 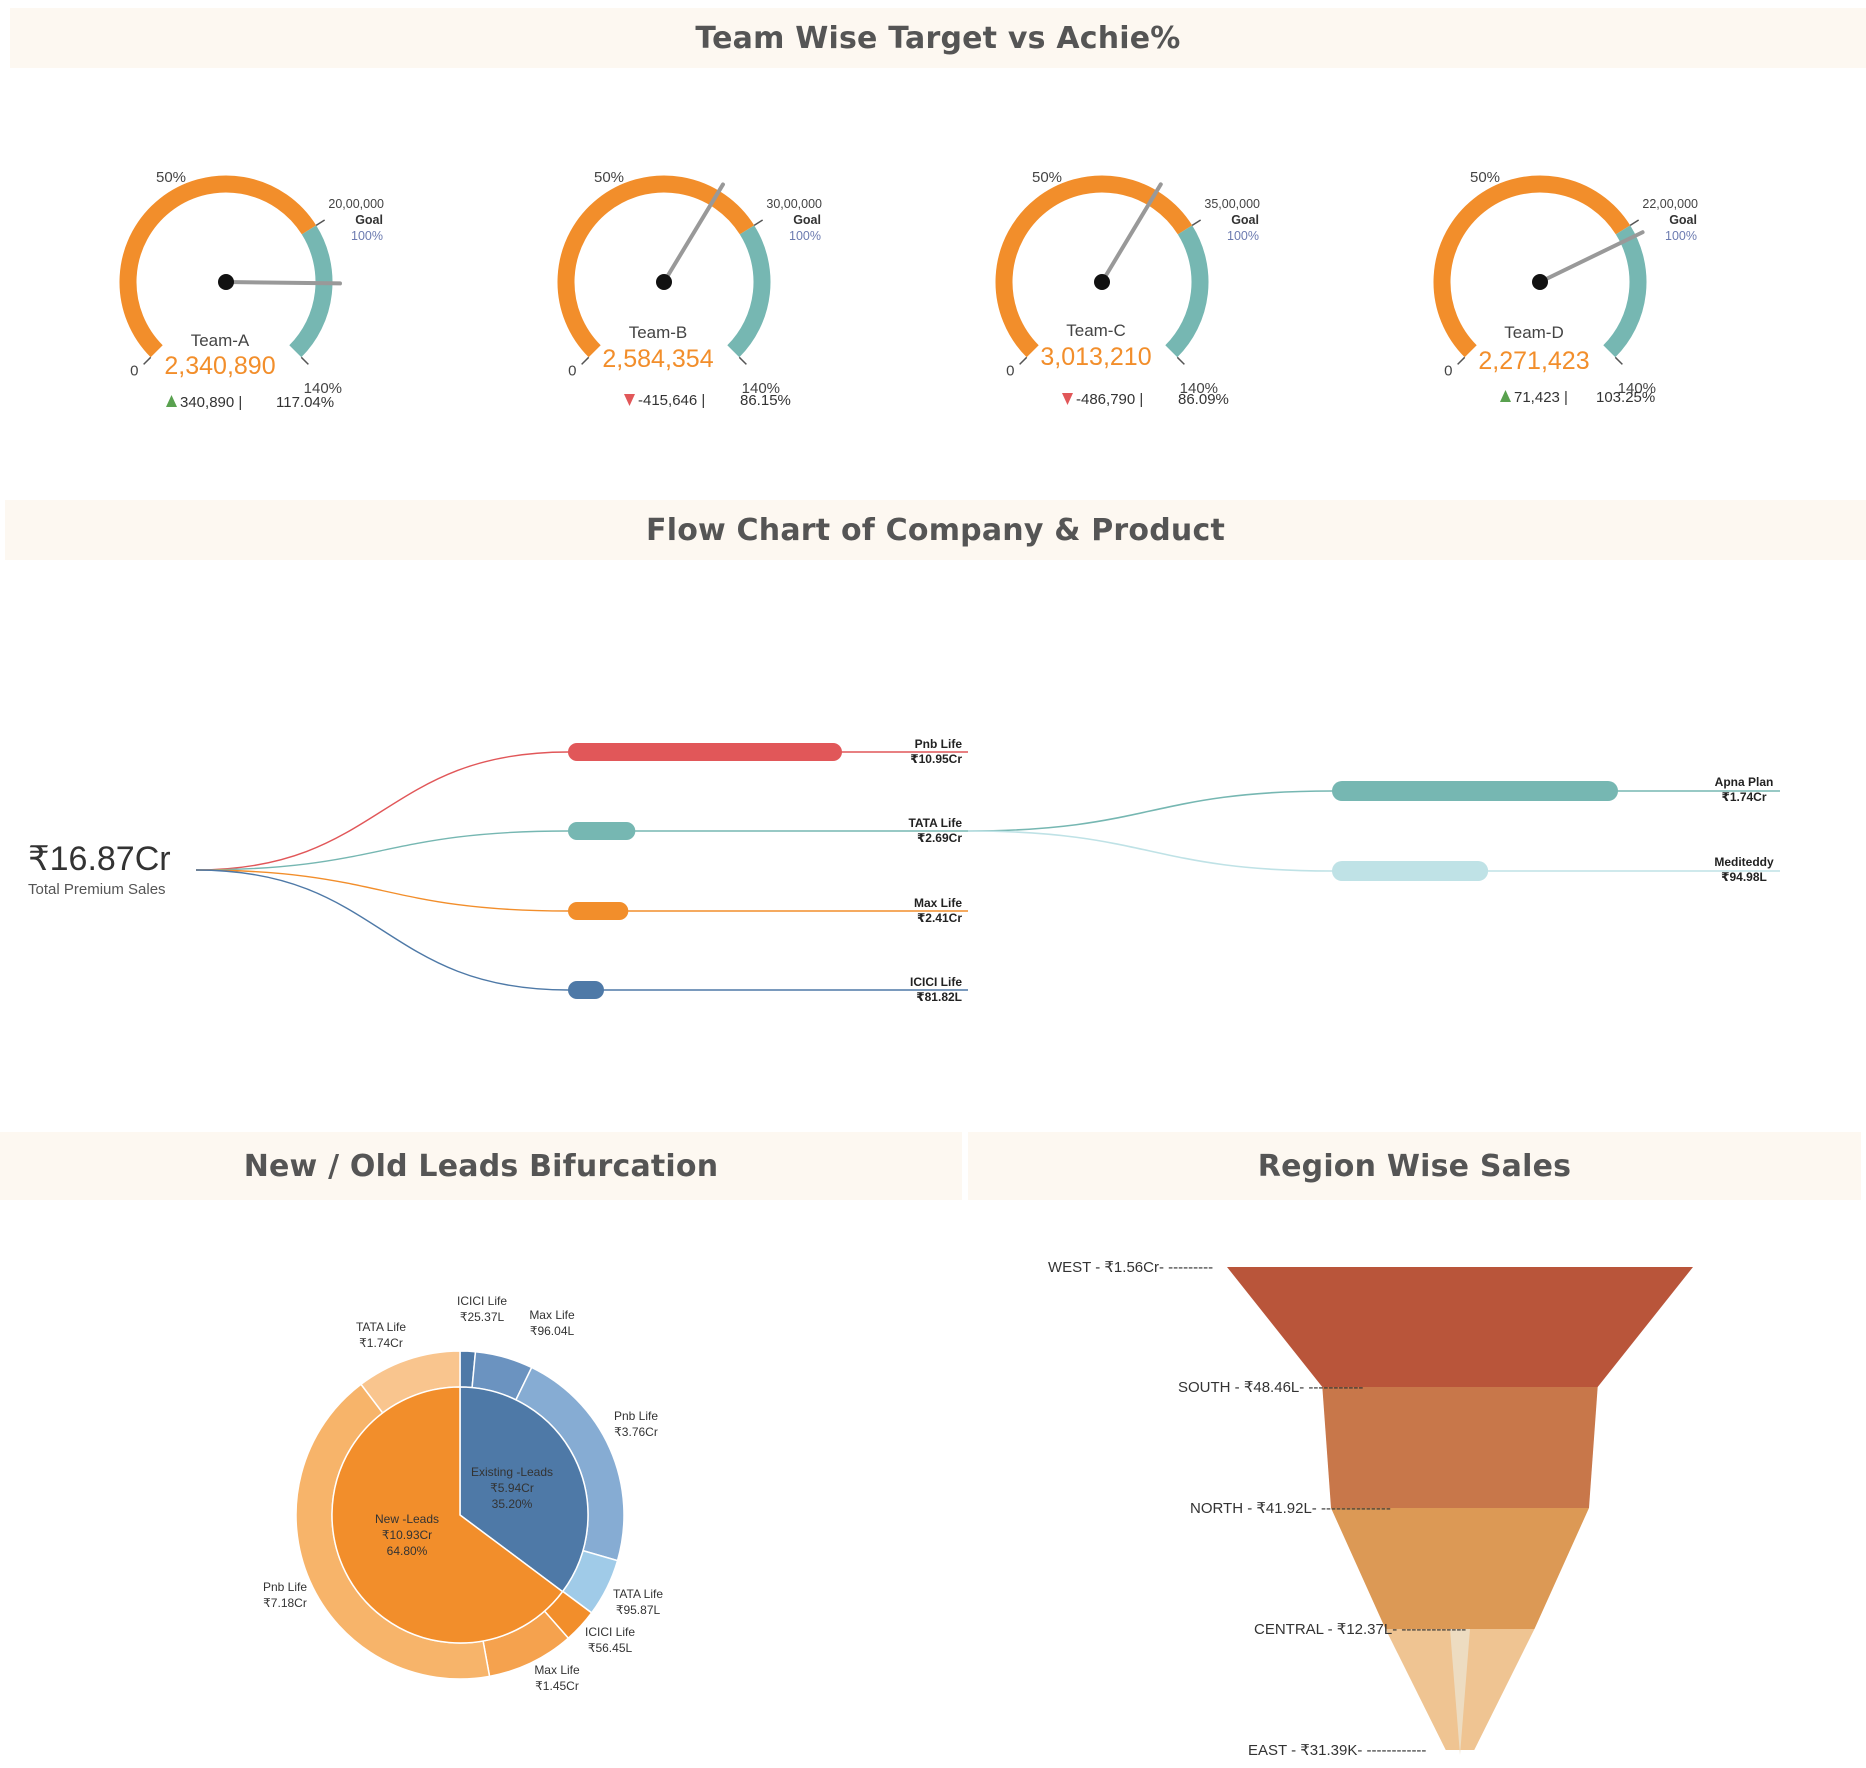 I want to click on tata-life-existing-outer-value: ₹95.87L, so click(x=638, y=1610).